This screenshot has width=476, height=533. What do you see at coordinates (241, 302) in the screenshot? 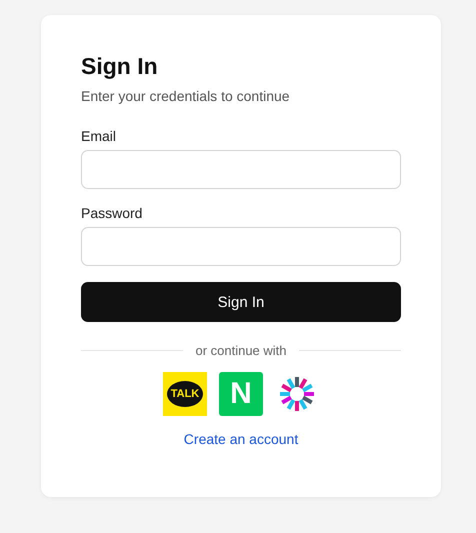
I see `sign-in-button: Sign In` at bounding box center [241, 302].